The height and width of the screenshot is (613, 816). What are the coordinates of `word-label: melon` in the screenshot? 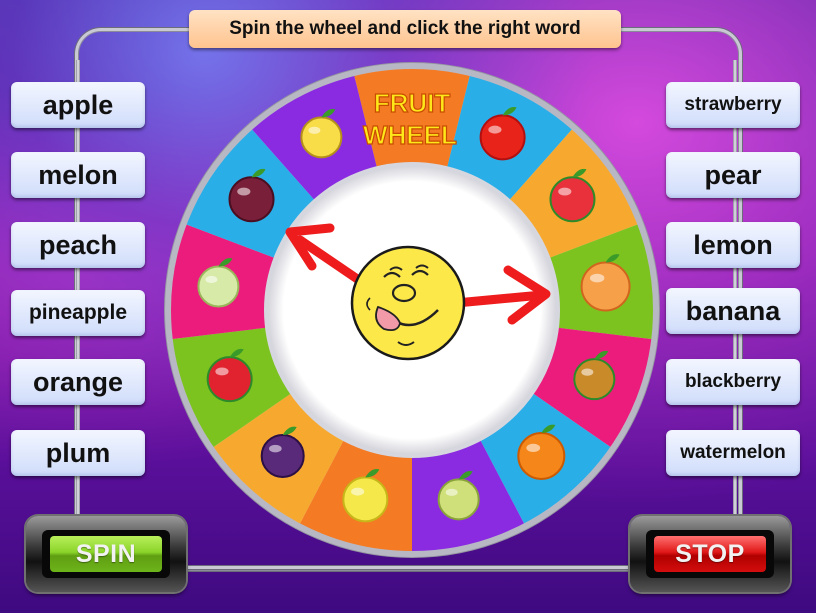 It's located at (78, 174).